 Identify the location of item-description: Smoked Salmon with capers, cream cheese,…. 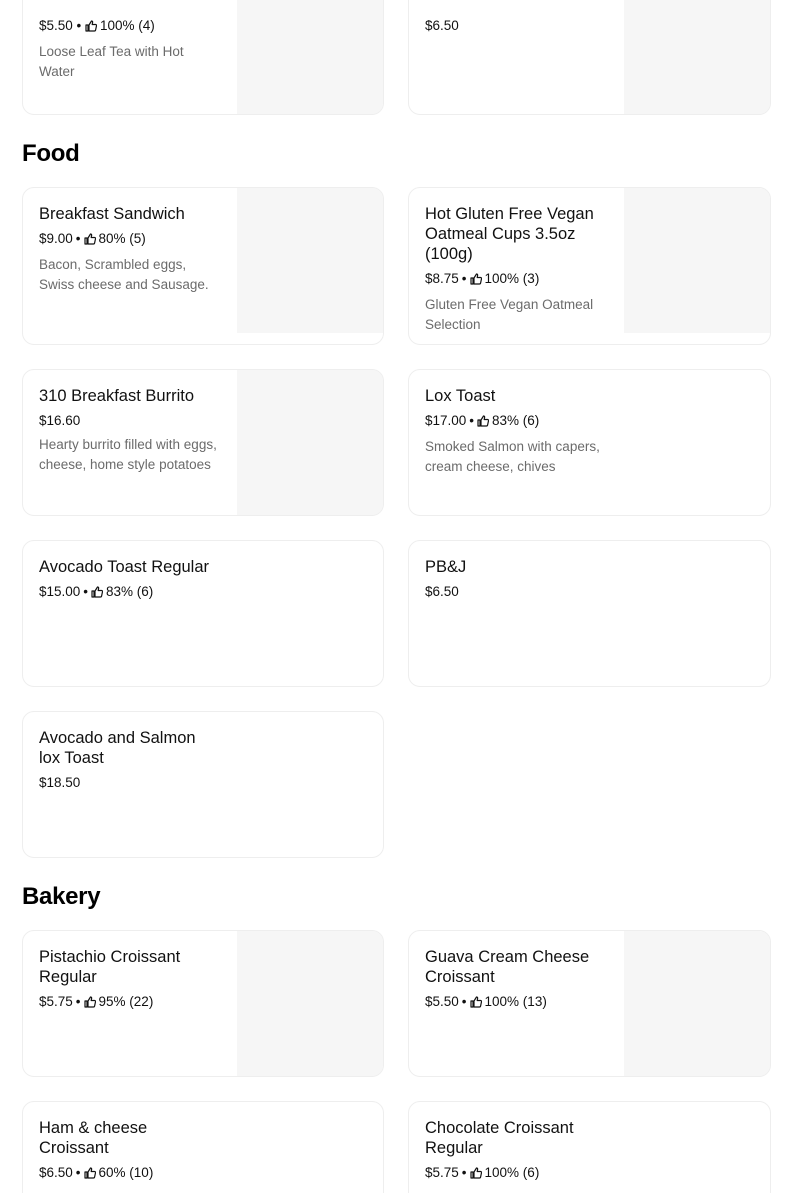
(512, 456).